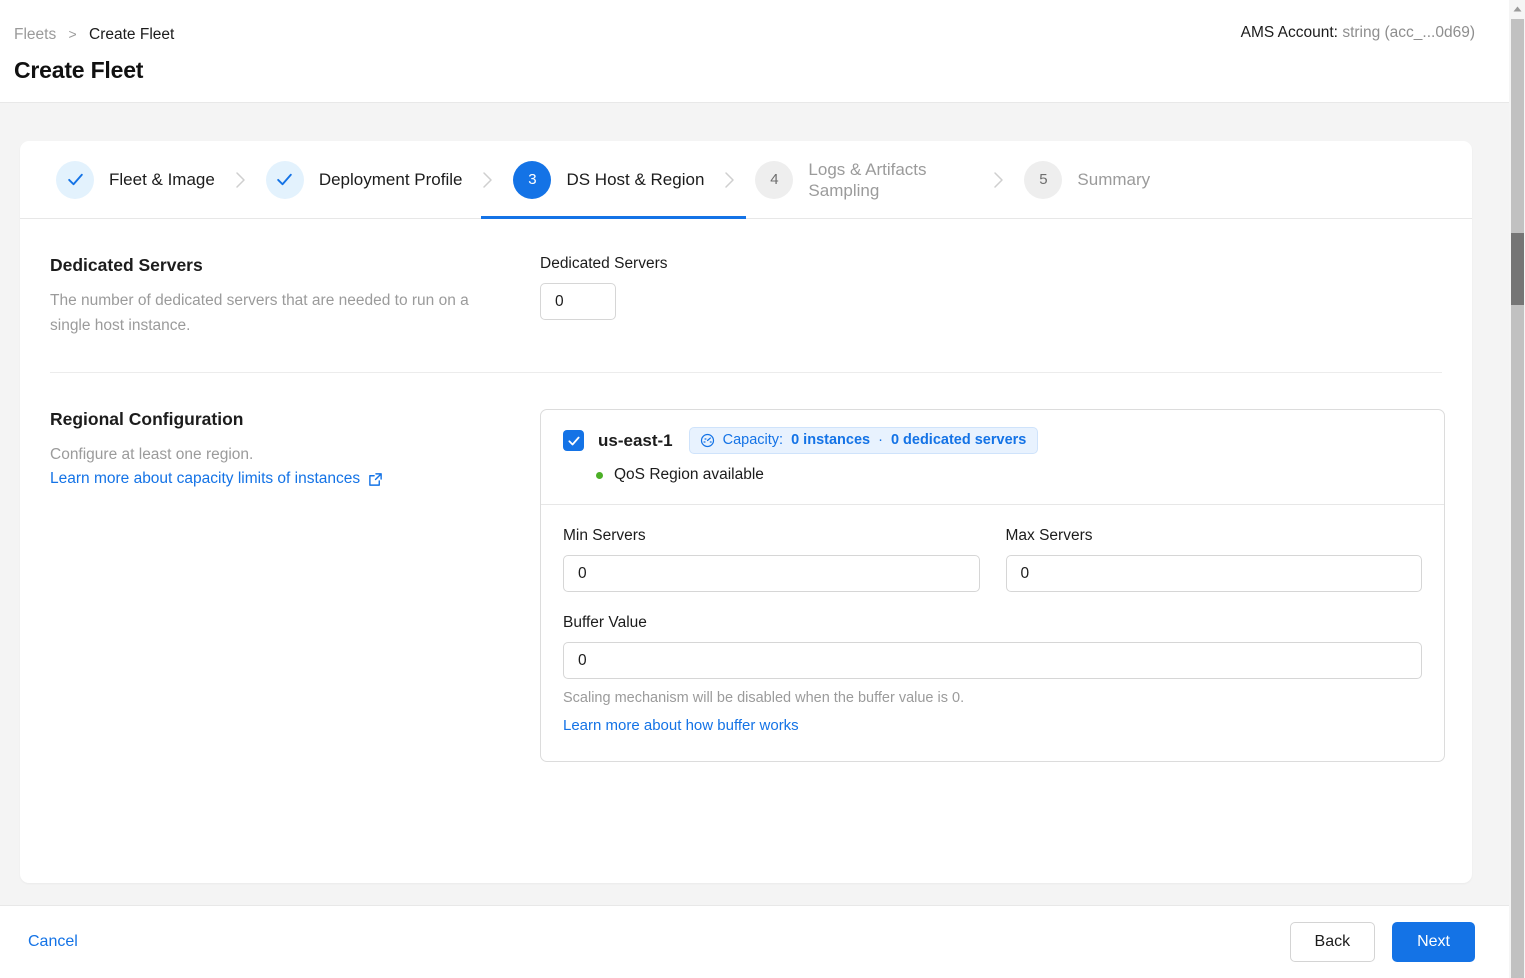 The height and width of the screenshot is (978, 1525). Describe the element at coordinates (132, 34) in the screenshot. I see `breadcrumb-current: Create Fleet` at that location.